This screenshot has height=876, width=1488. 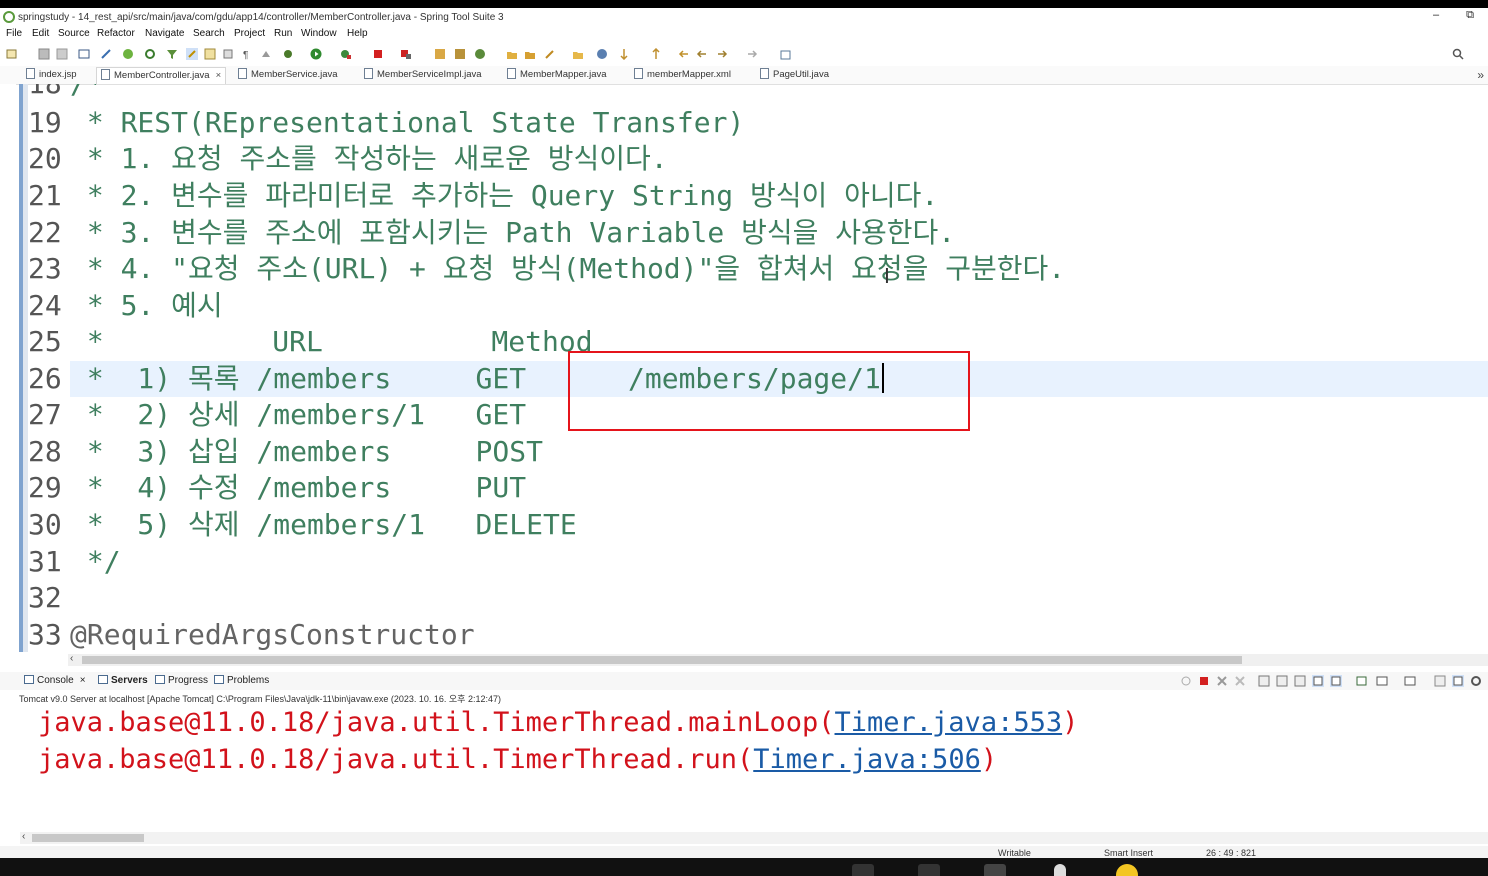 What do you see at coordinates (995, 870) in the screenshot?
I see `taskbar-chat-icon` at bounding box center [995, 870].